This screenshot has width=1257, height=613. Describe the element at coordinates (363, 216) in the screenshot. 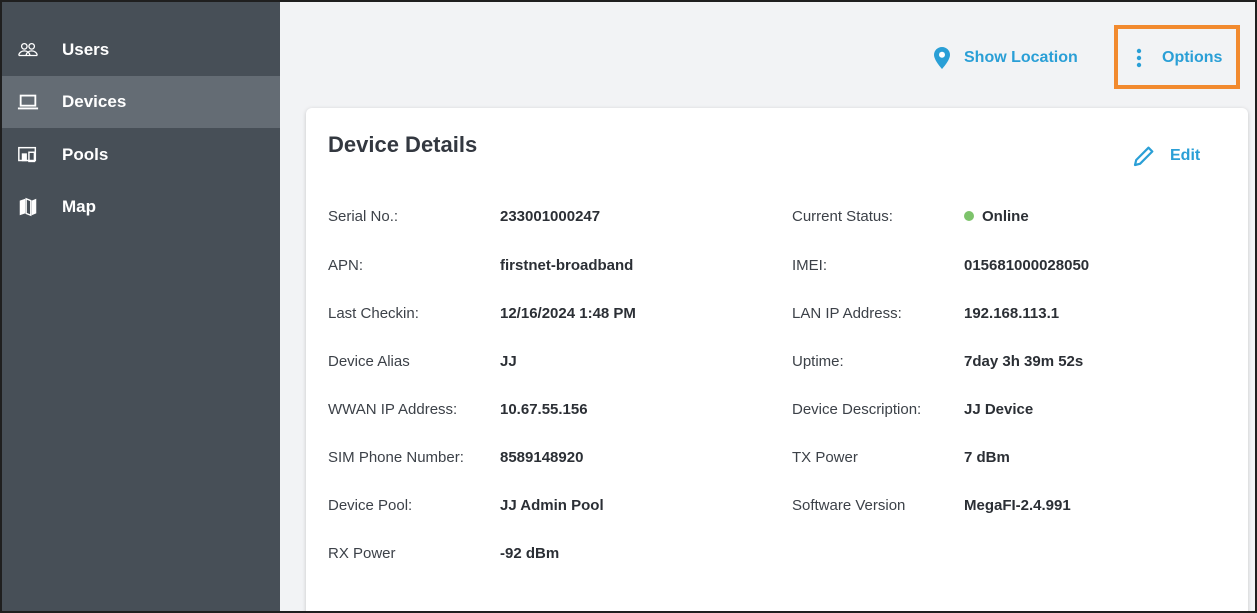

I see `serial-no-label: Serial No.:` at that location.